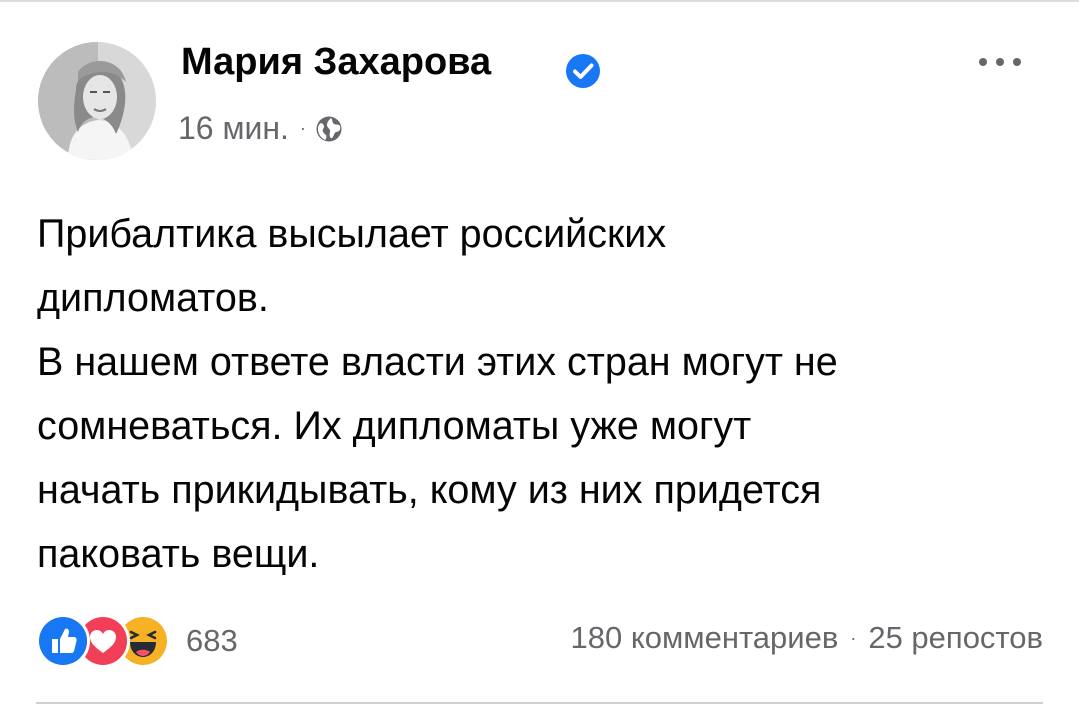  I want to click on globe-icon, so click(329, 129).